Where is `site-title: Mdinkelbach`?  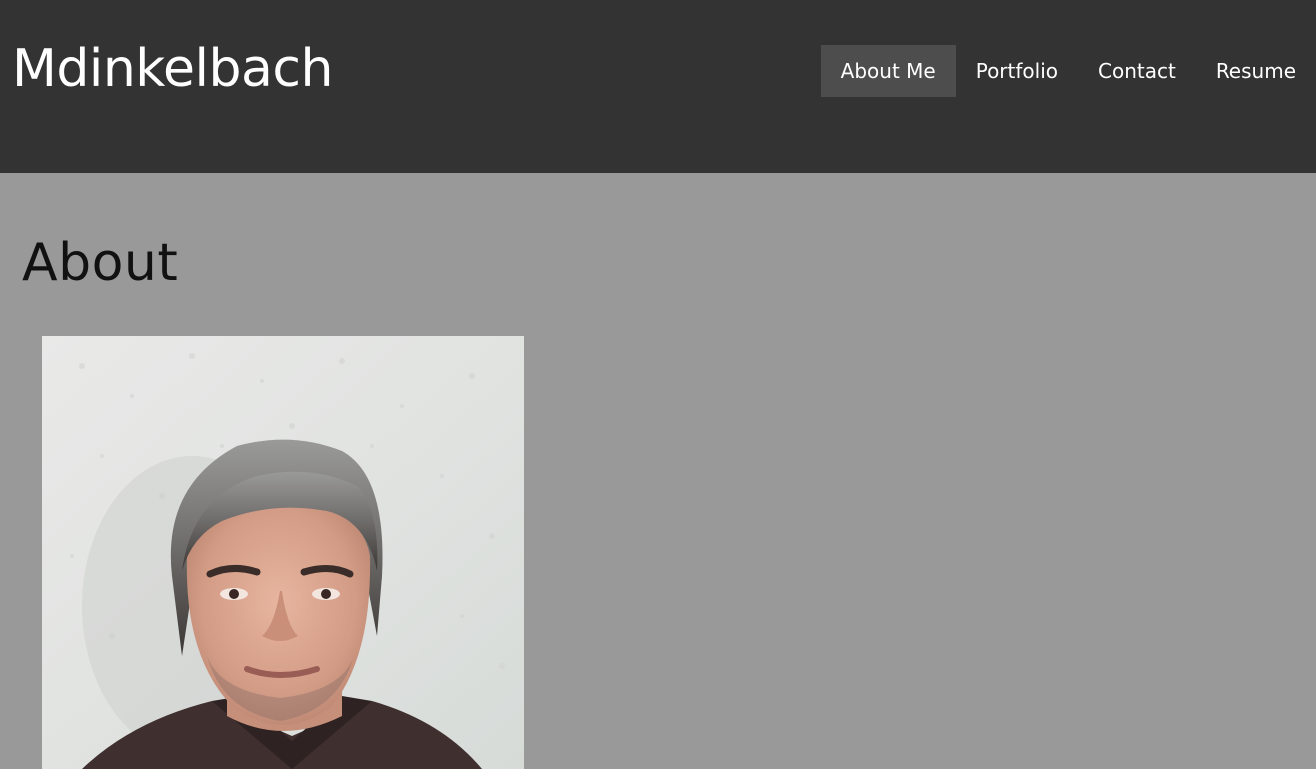 site-title: Mdinkelbach is located at coordinates (172, 69).